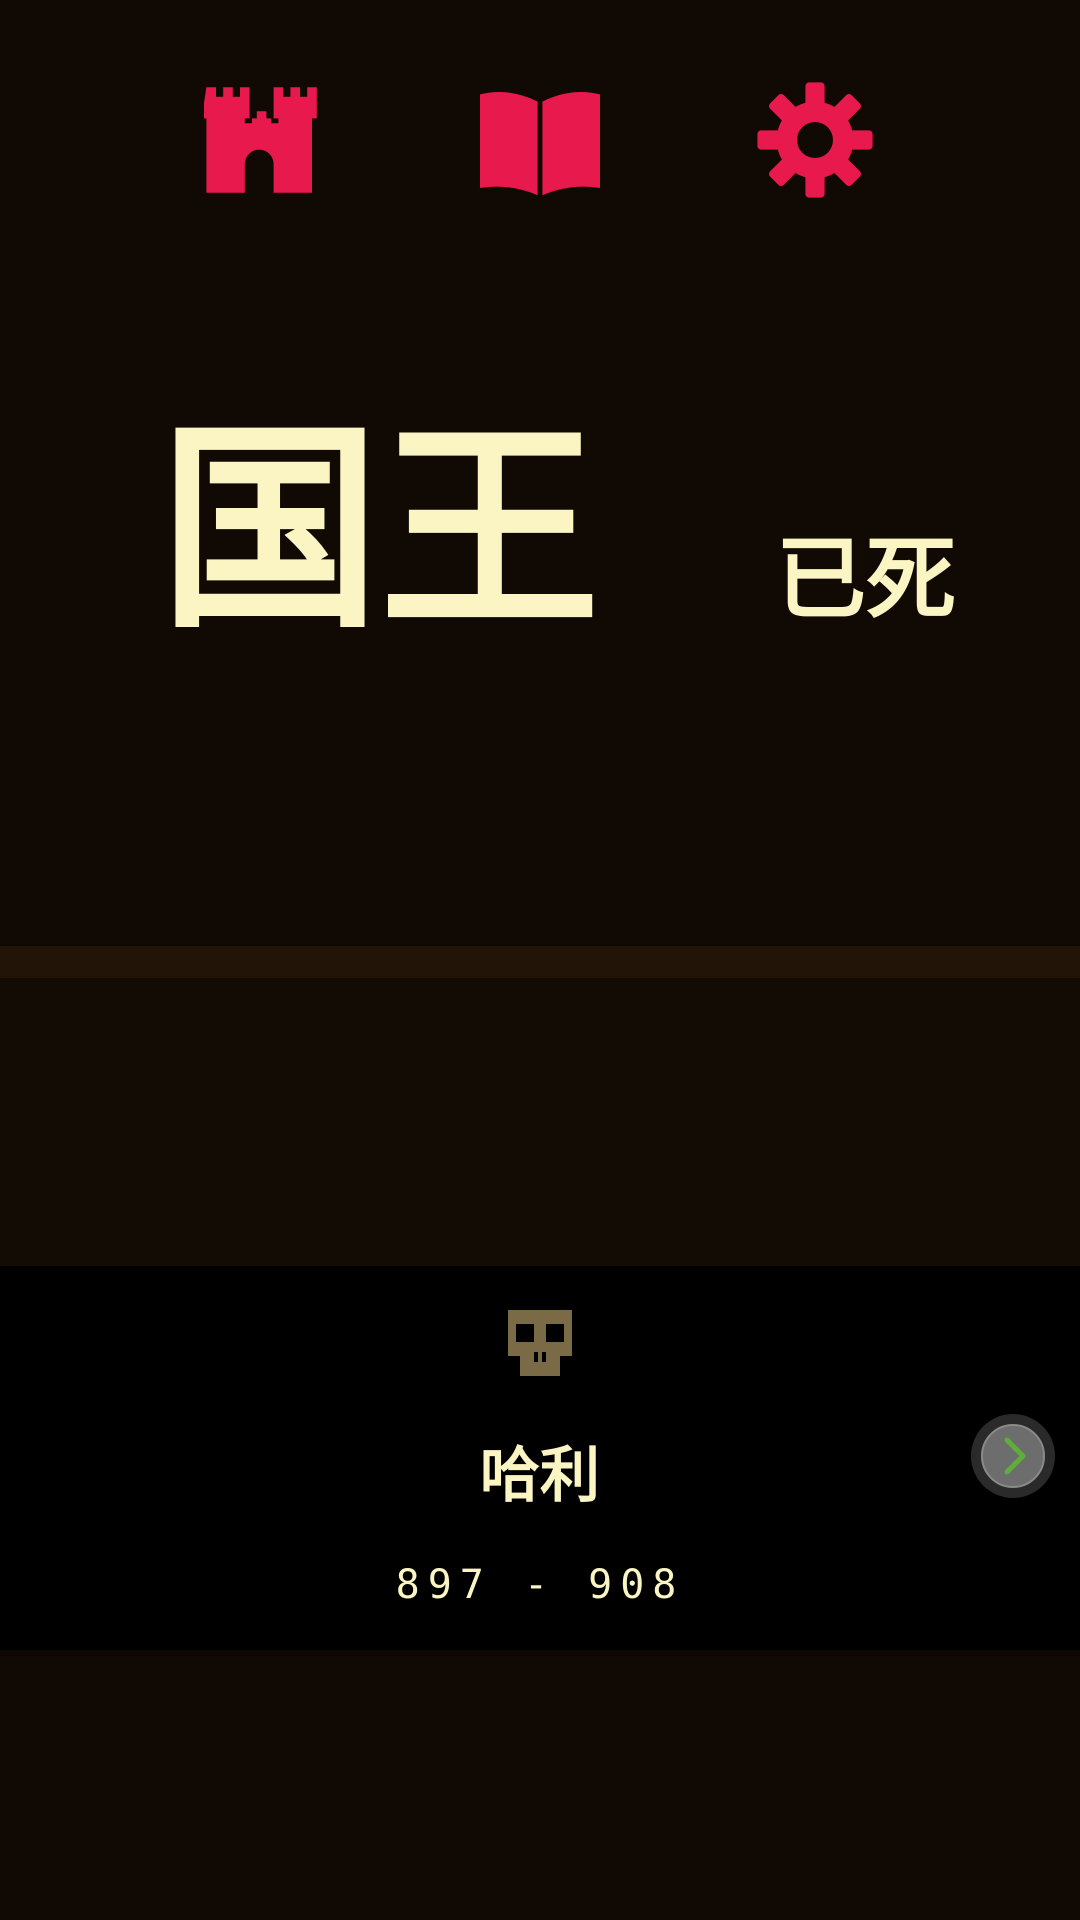  Describe the element at coordinates (540, 1653) in the screenshot. I see `panel-edge` at that location.